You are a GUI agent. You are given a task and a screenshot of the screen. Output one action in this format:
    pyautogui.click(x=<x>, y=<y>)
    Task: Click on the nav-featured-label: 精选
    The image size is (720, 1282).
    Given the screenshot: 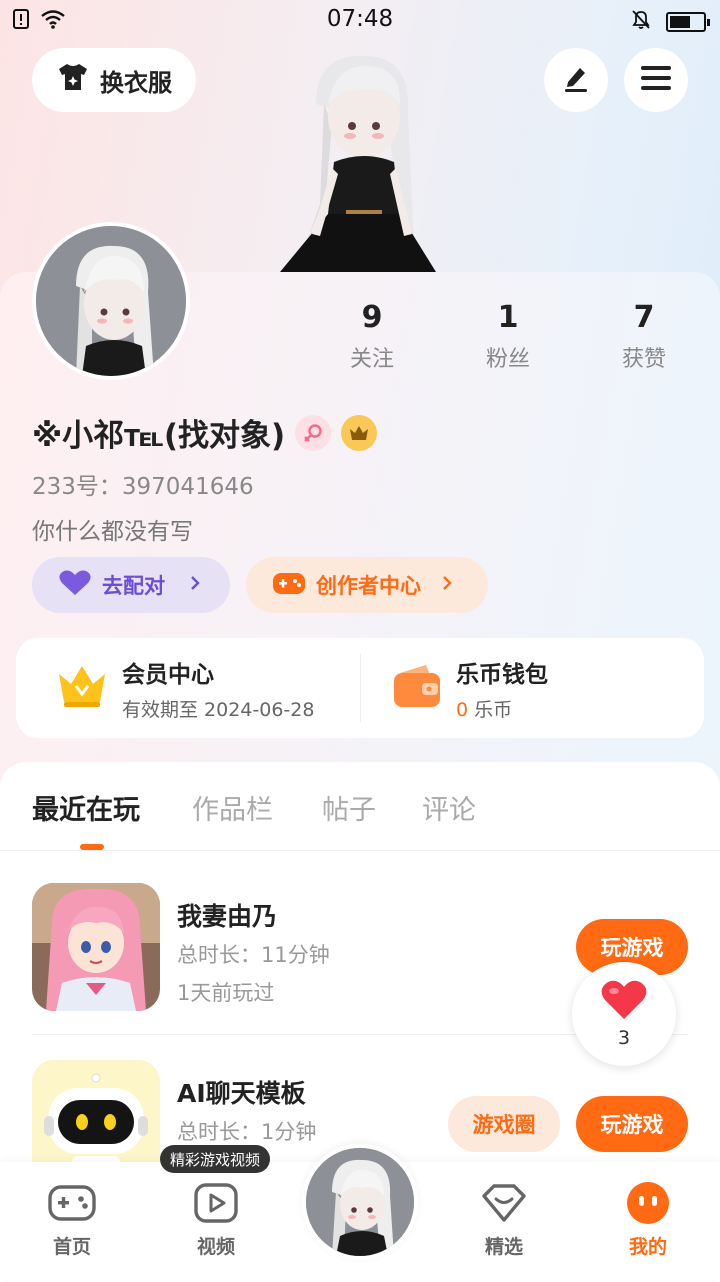 What is the action you would take?
    pyautogui.click(x=503, y=1247)
    